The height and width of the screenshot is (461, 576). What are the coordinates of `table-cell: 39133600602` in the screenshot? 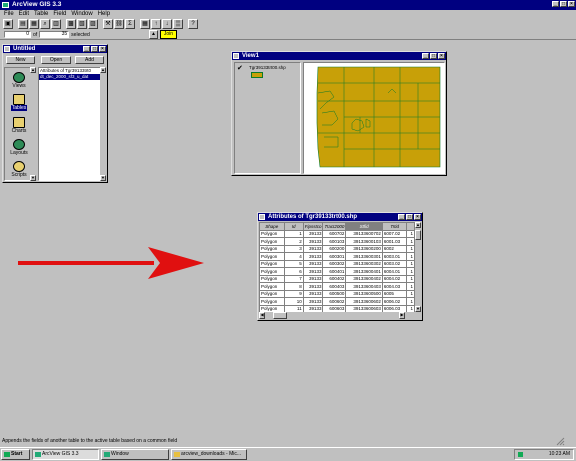 It's located at (364, 301).